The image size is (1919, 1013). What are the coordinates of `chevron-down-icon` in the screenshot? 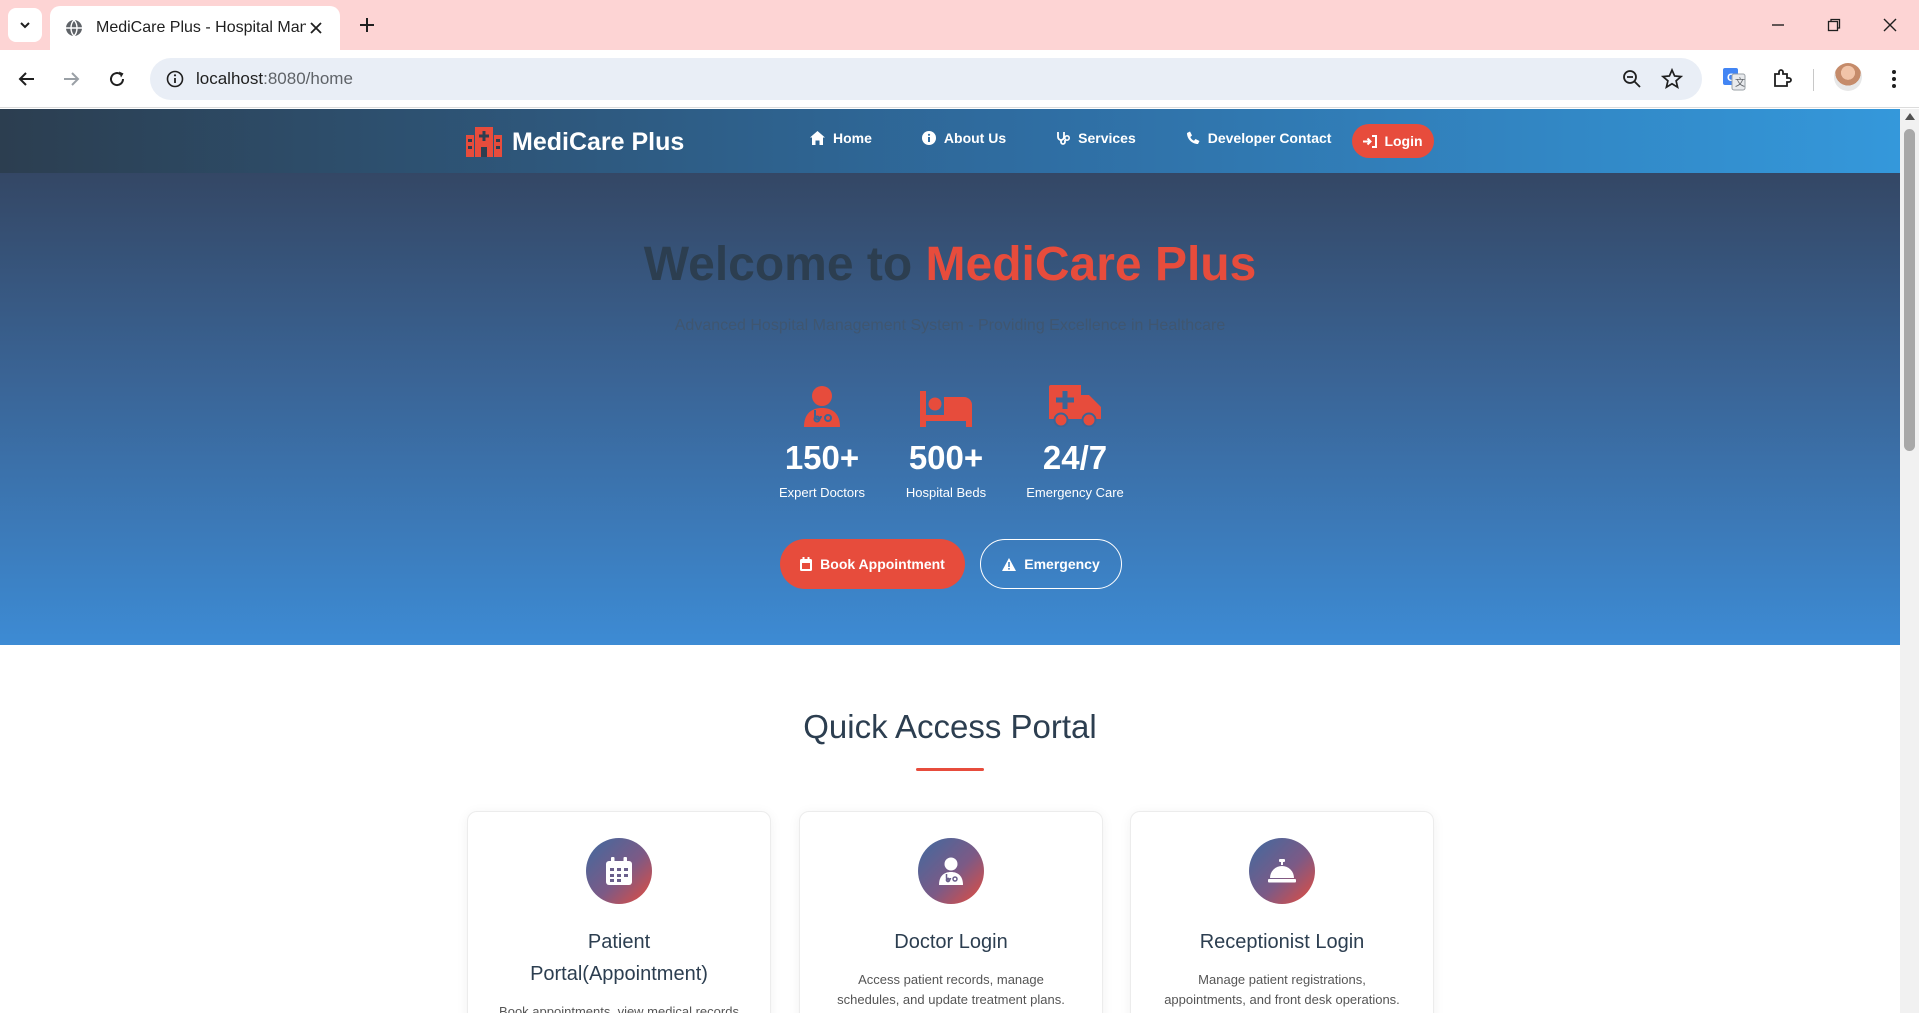 It's located at (25, 25).